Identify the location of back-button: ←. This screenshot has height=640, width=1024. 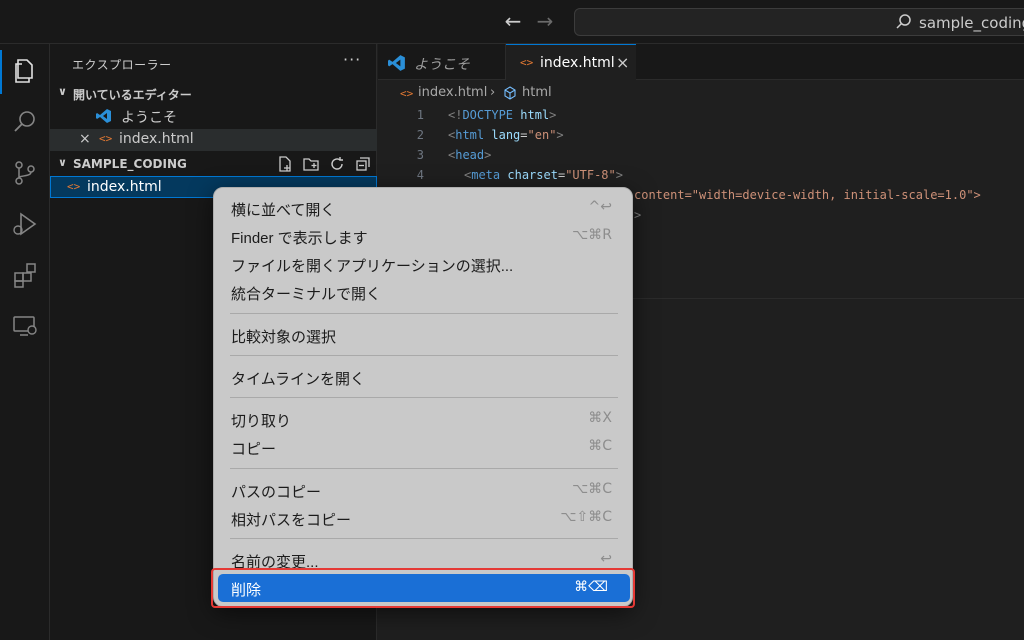
(513, 21).